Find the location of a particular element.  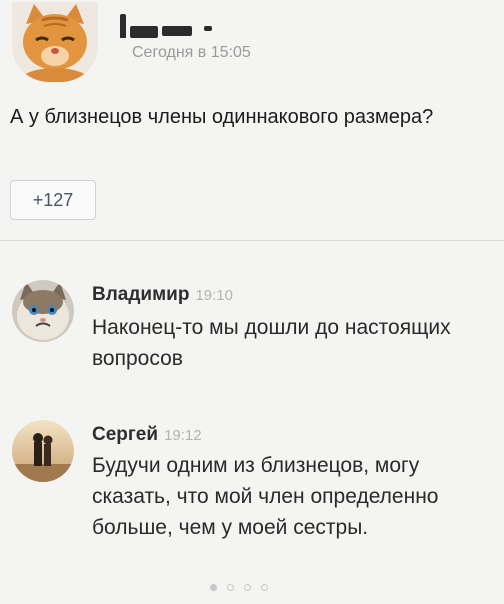

like-count: +127 is located at coordinates (53, 199).